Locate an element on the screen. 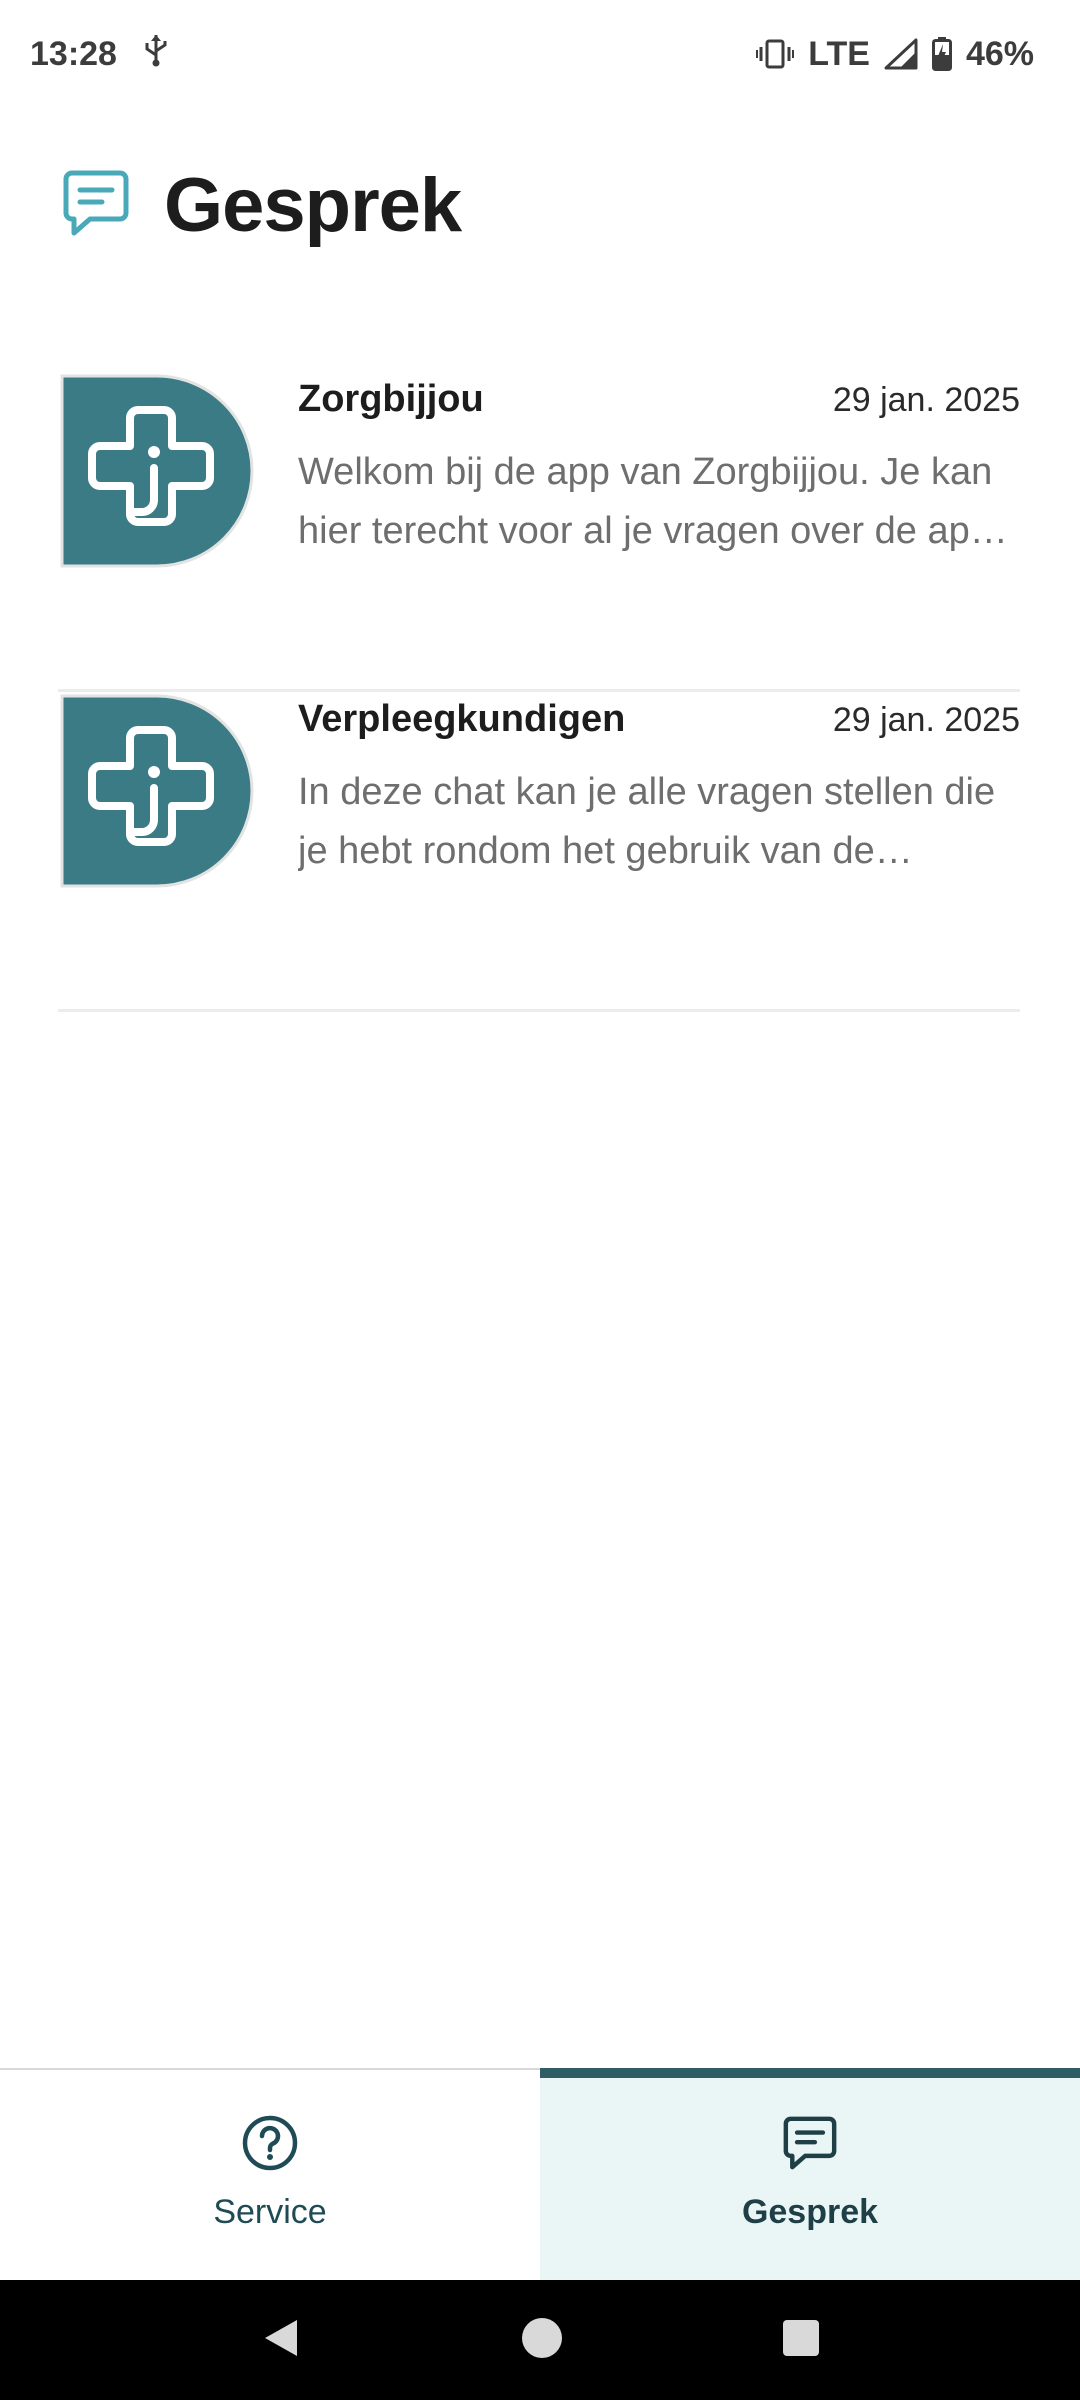 This screenshot has width=1080, height=2400. status-right: LTE 46% is located at coordinates (895, 54).